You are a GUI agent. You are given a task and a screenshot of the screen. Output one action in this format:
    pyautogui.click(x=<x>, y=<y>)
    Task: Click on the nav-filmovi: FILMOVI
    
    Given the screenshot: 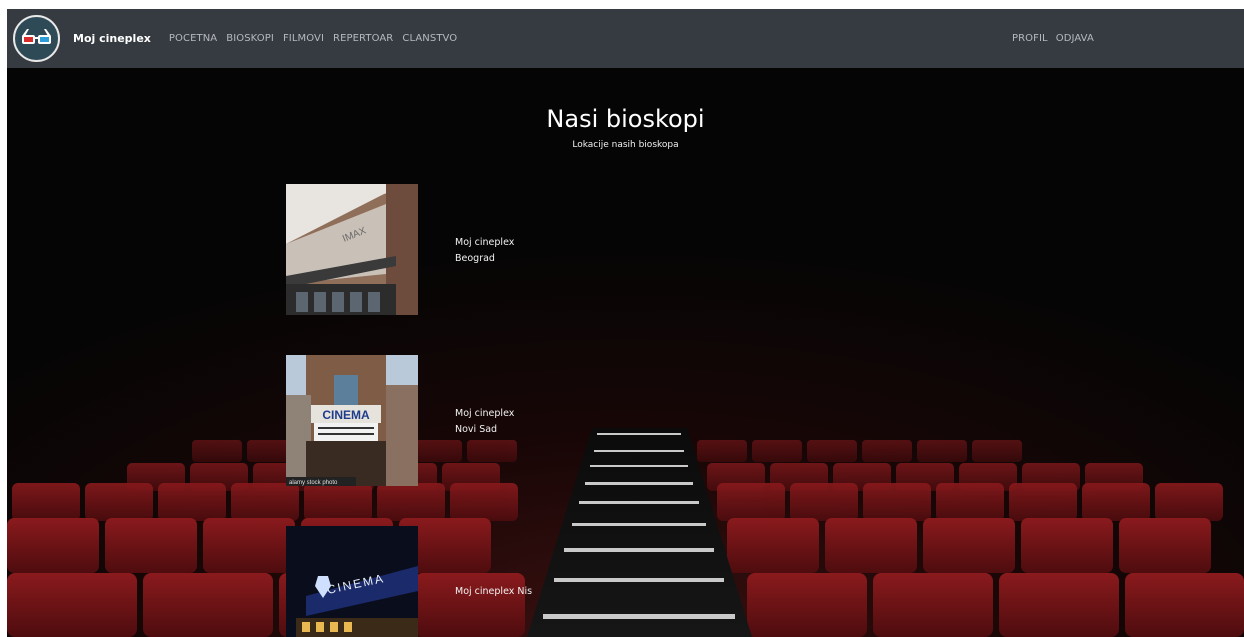 What is the action you would take?
    pyautogui.click(x=303, y=38)
    